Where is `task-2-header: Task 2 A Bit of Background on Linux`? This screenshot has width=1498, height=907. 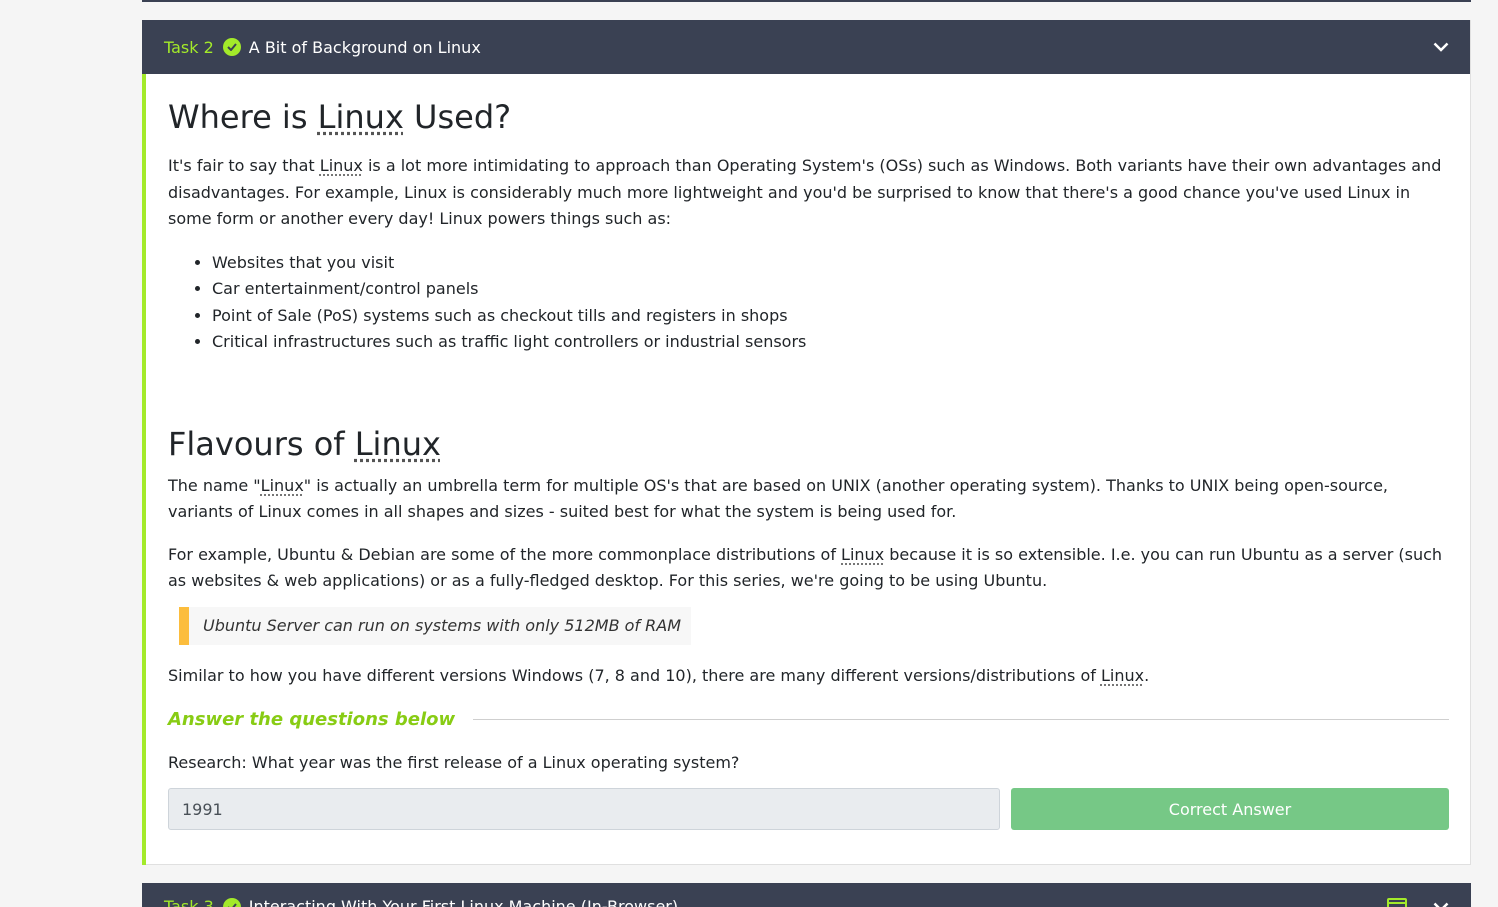
task-2-header: Task 2 A Bit of Background on Linux is located at coordinates (806, 47).